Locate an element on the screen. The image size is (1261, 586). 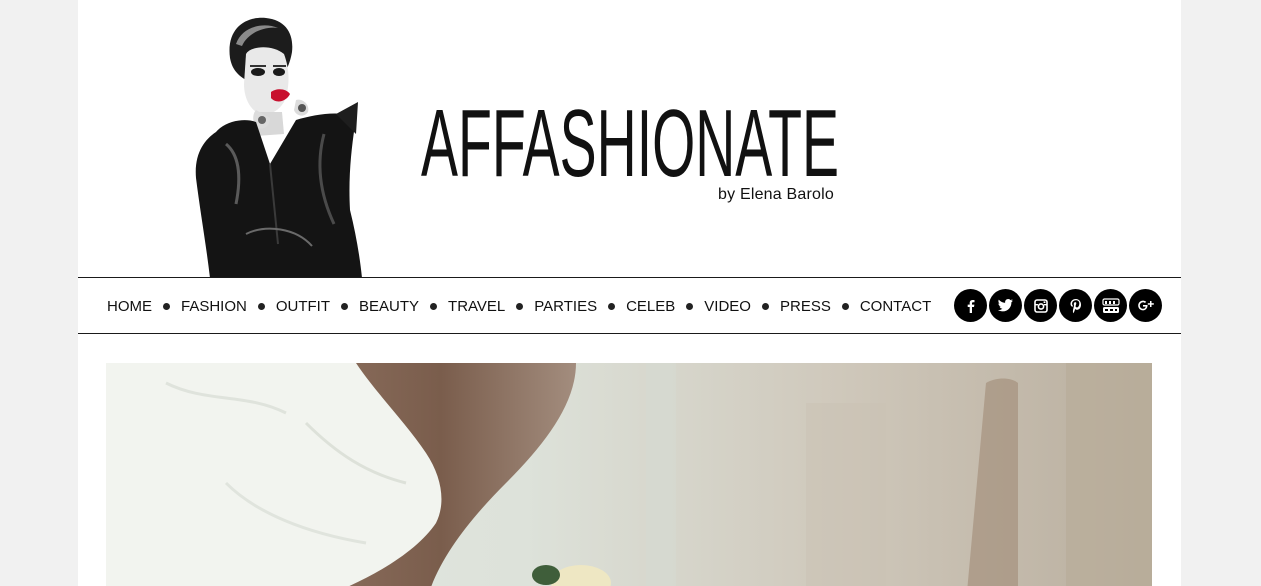
google-plus-button is located at coordinates (1145, 305).